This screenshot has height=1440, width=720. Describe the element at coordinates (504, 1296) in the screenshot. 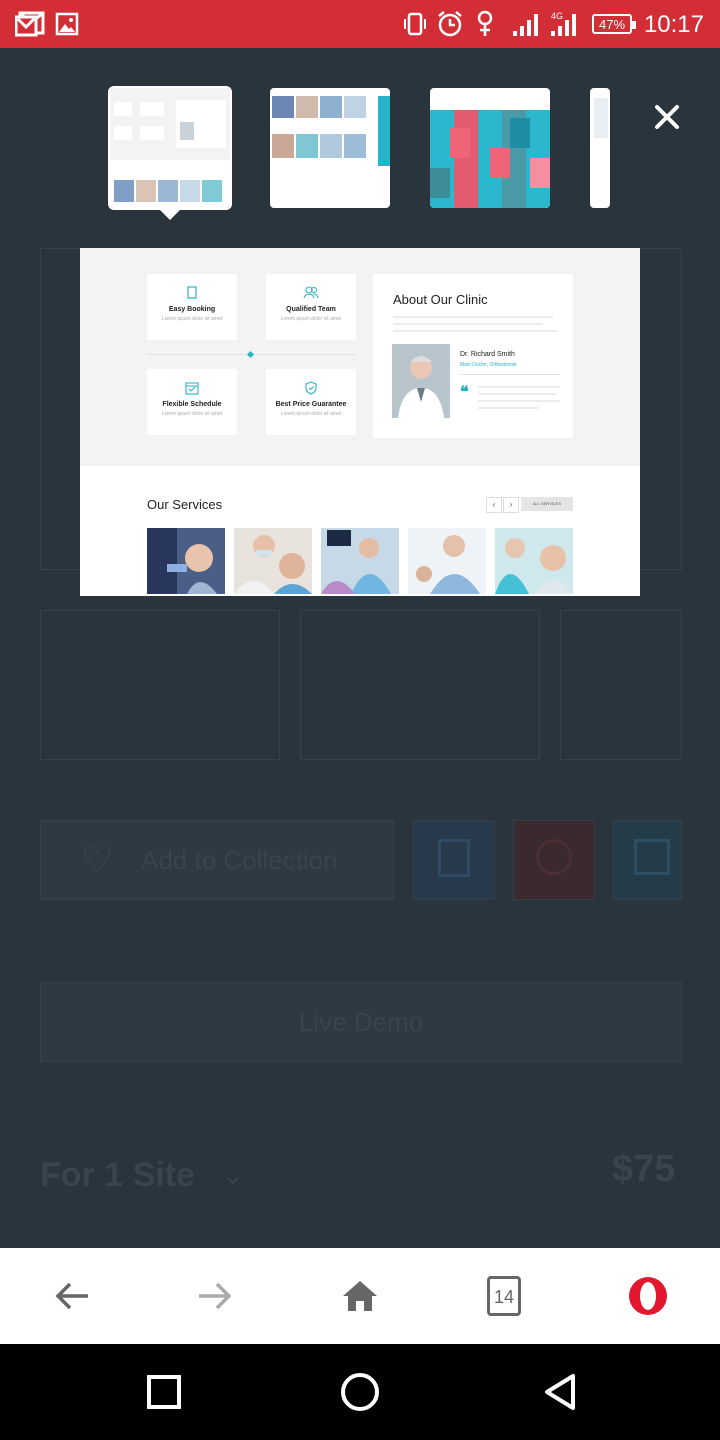

I see `tab-count-button: 14` at that location.